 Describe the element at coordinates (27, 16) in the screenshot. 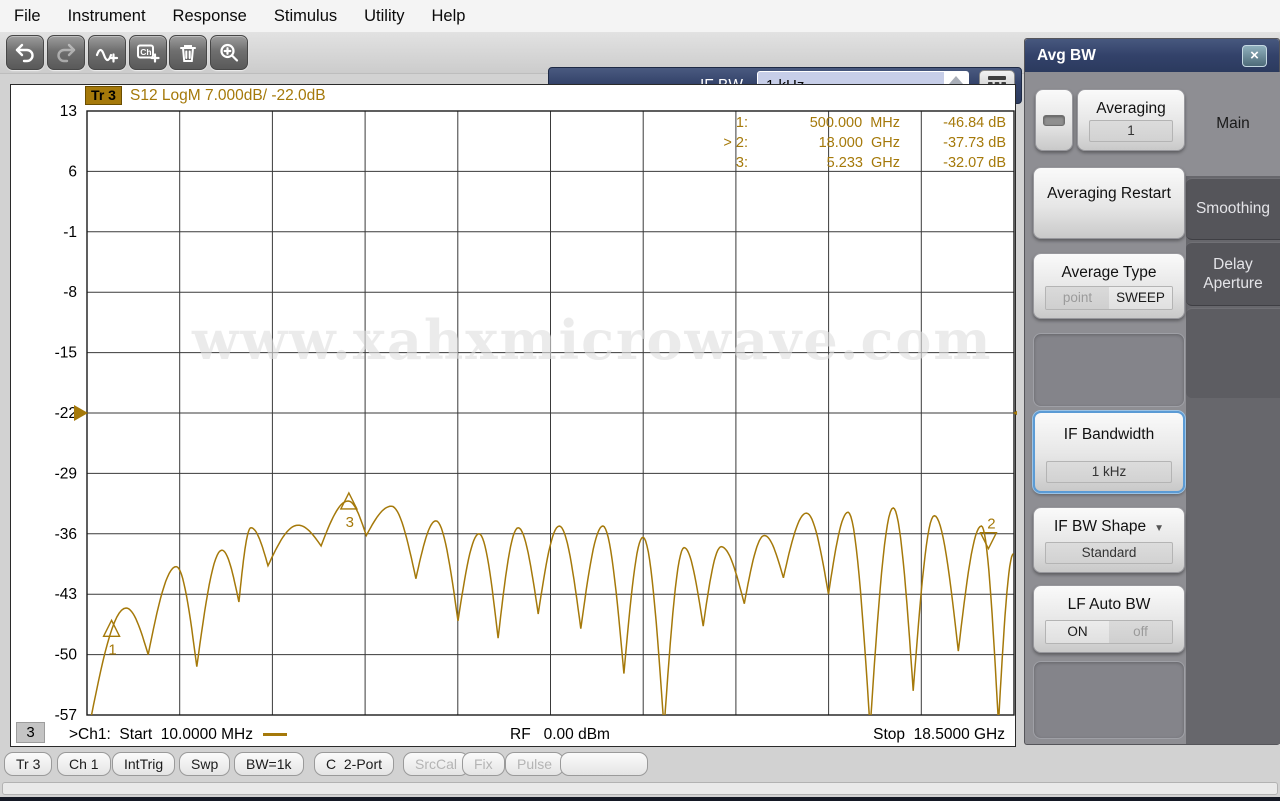

I see `menu-file: File` at that location.